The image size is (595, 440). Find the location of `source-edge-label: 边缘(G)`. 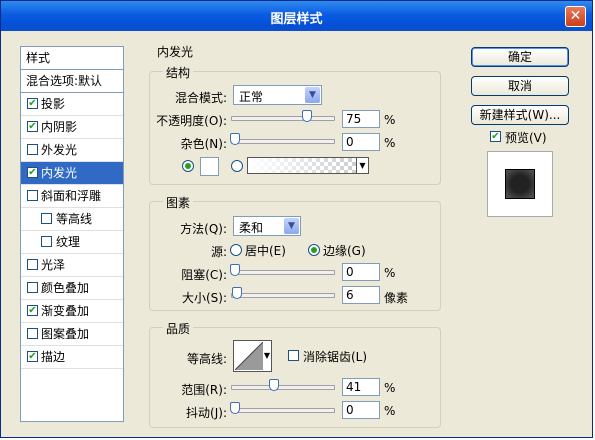

source-edge-label: 边缘(G) is located at coordinates (344, 250).